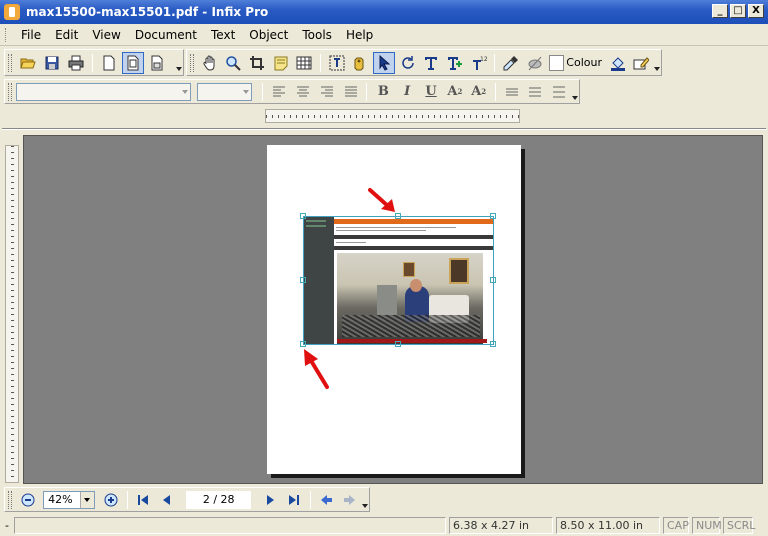 Image resolution: width=768 pixels, height=536 pixels. I want to click on close-button: X, so click(756, 11).